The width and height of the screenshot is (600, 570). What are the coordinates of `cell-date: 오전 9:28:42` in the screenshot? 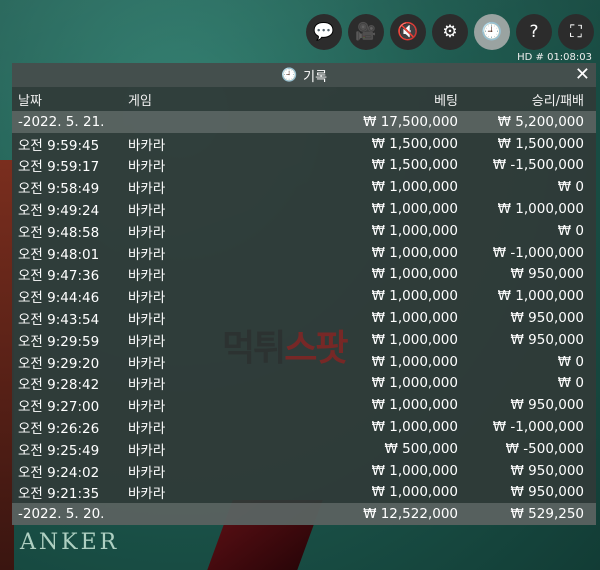 It's located at (59, 385).